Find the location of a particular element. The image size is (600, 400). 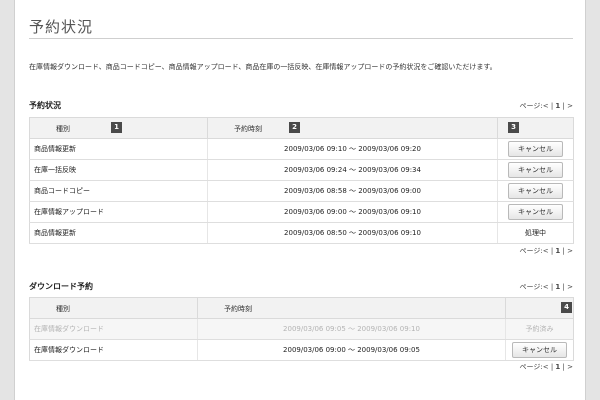

row-status: 予約済み is located at coordinates (539, 329).